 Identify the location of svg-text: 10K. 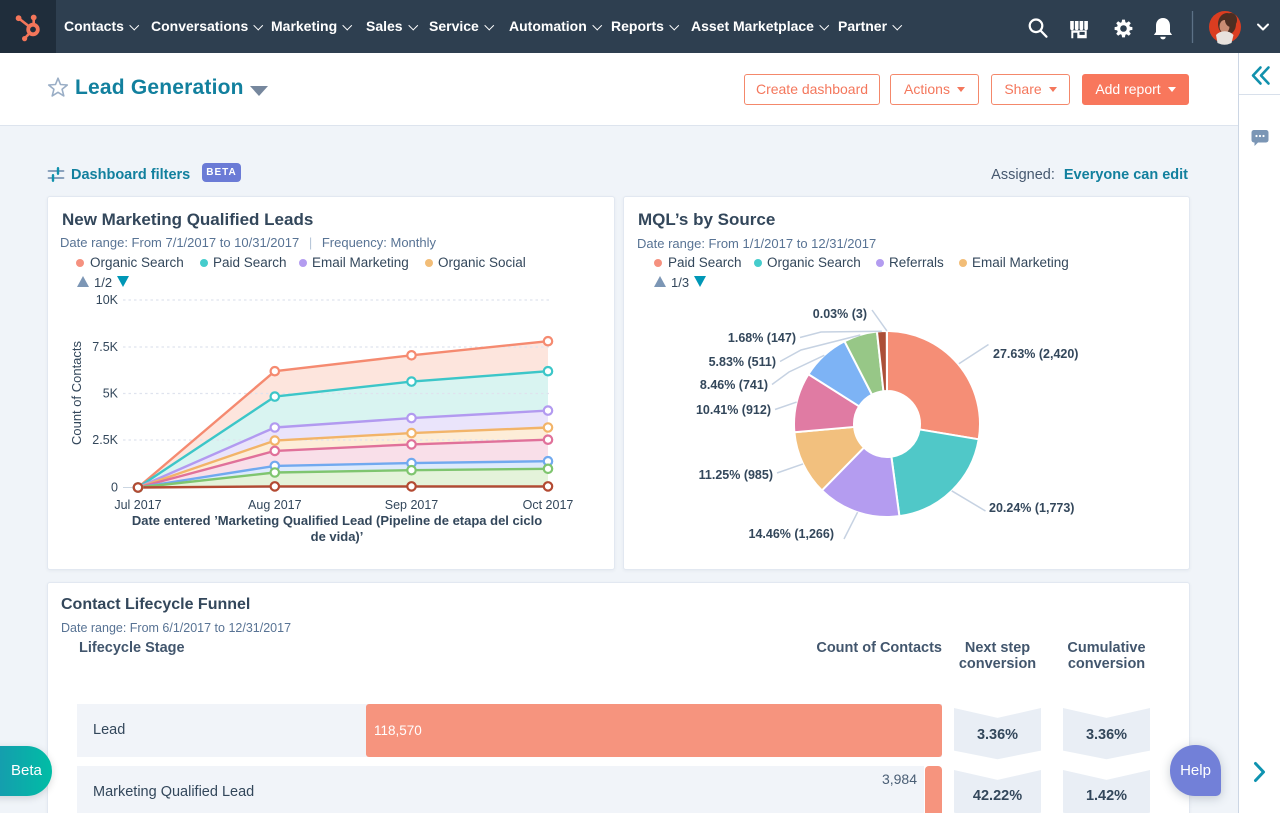
(107, 300).